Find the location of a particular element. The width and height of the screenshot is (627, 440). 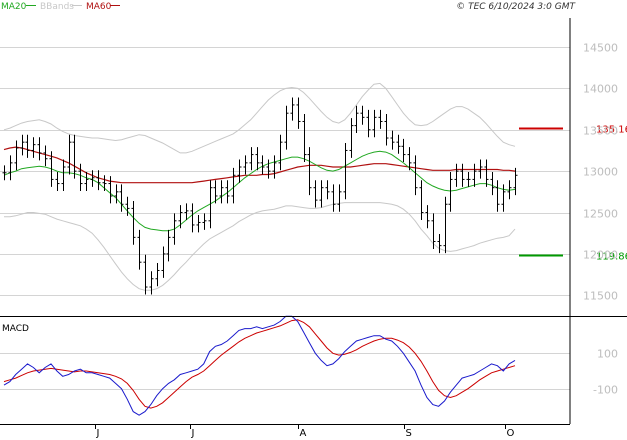

copyright-text: © TEC 6/10/2024 3:0 GMT is located at coordinates (516, 7).